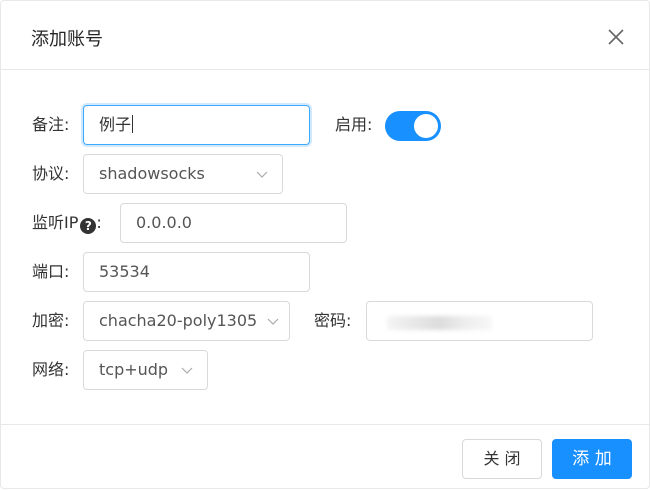 This screenshot has height=490, width=650. I want to click on protocol-row: 协议: shadowsocks, so click(325, 174).